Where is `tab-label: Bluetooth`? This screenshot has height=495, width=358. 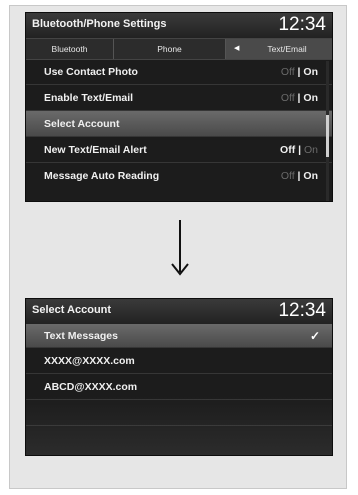
tab-label: Bluetooth is located at coordinates (69, 49).